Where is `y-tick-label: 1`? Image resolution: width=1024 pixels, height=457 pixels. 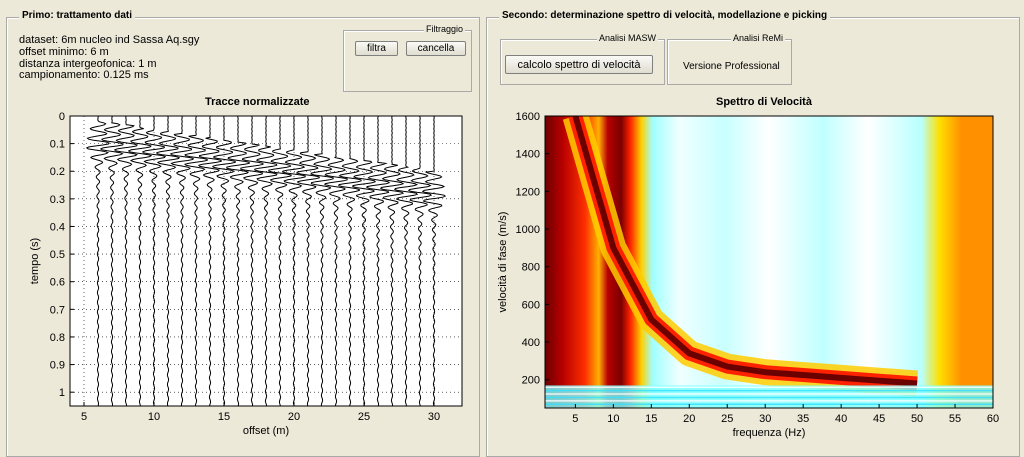
y-tick-label: 1 is located at coordinates (62, 393).